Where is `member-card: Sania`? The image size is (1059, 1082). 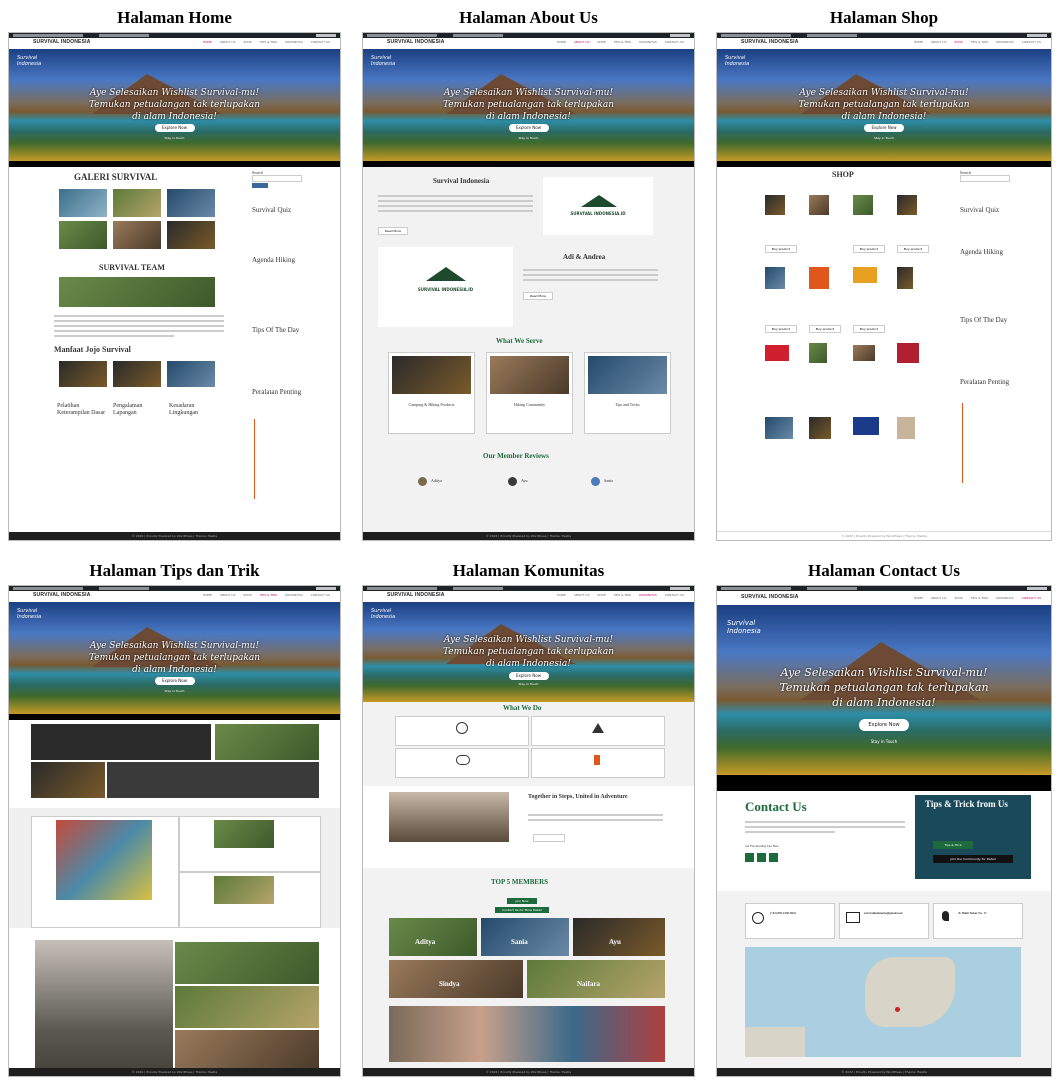 member-card: Sania is located at coordinates (525, 937).